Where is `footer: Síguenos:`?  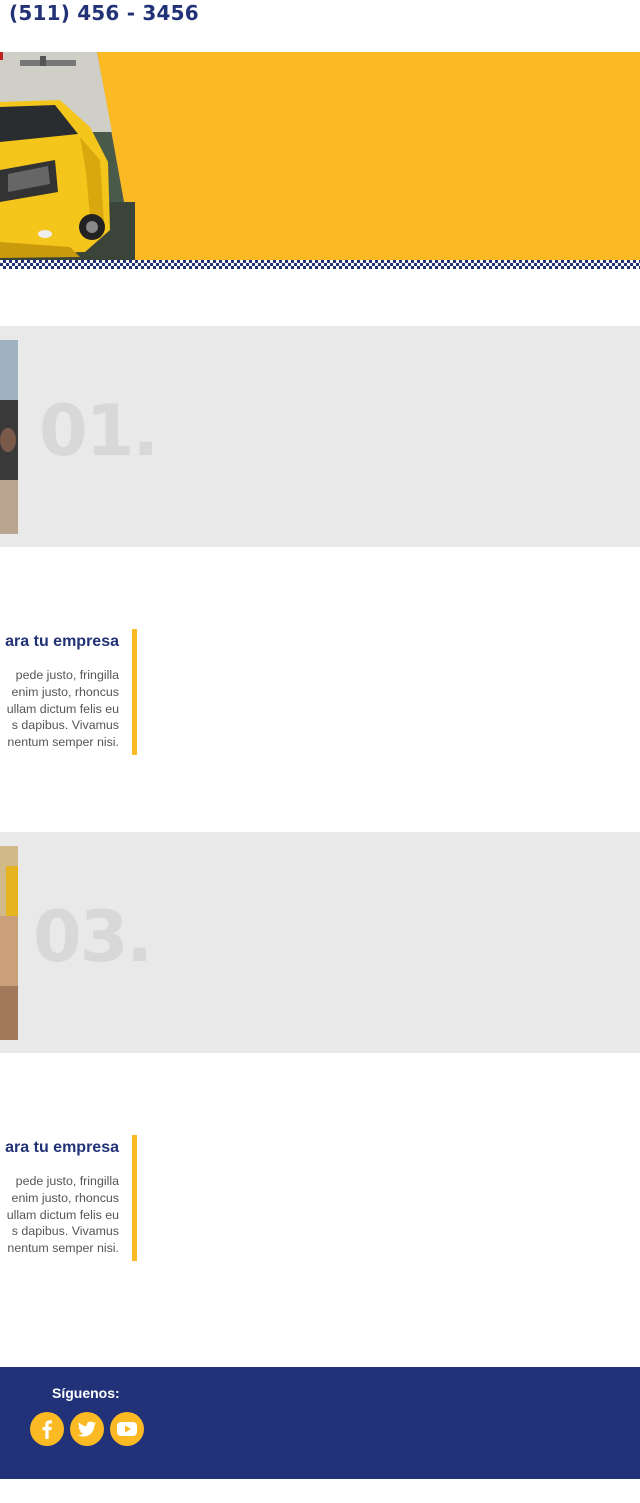 footer: Síguenos: is located at coordinates (320, 1423).